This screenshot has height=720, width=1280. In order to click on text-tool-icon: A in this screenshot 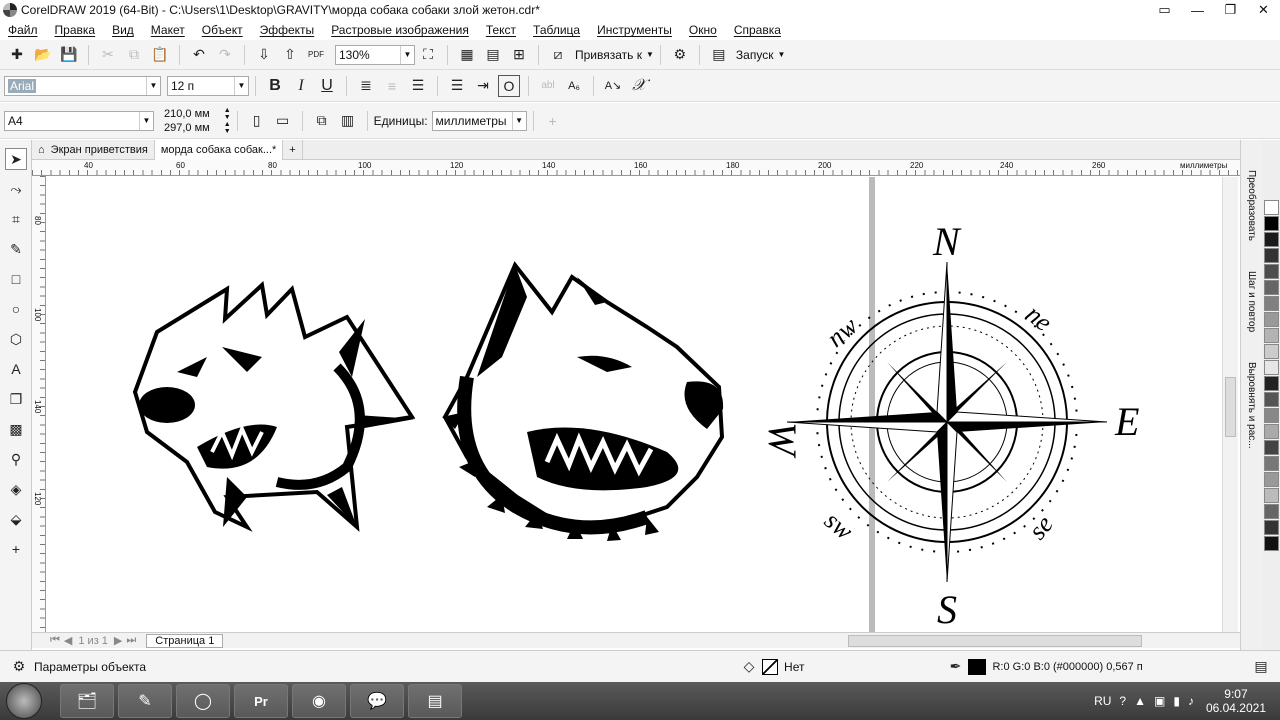, I will do `click(16, 369)`.